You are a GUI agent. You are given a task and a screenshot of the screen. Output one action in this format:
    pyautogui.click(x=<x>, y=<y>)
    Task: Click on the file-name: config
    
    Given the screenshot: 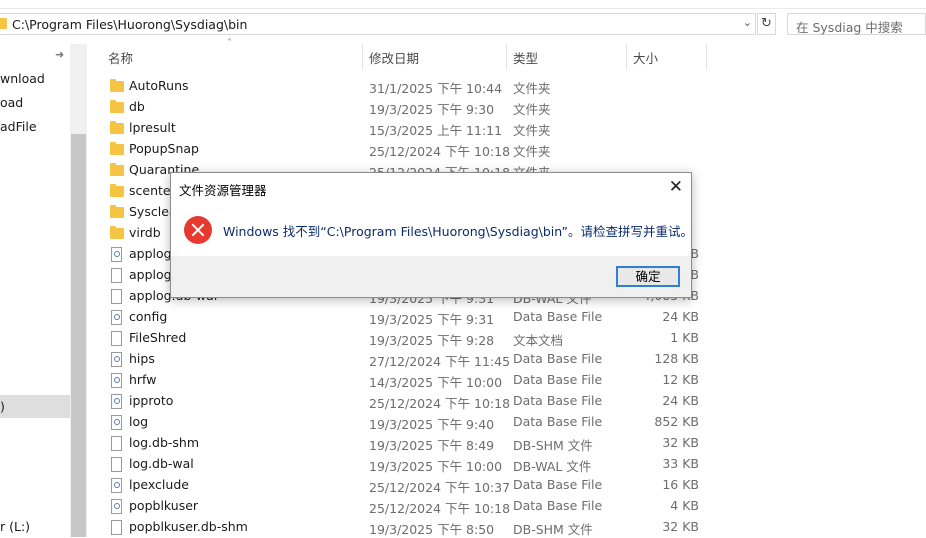 What is the action you would take?
    pyautogui.click(x=148, y=316)
    